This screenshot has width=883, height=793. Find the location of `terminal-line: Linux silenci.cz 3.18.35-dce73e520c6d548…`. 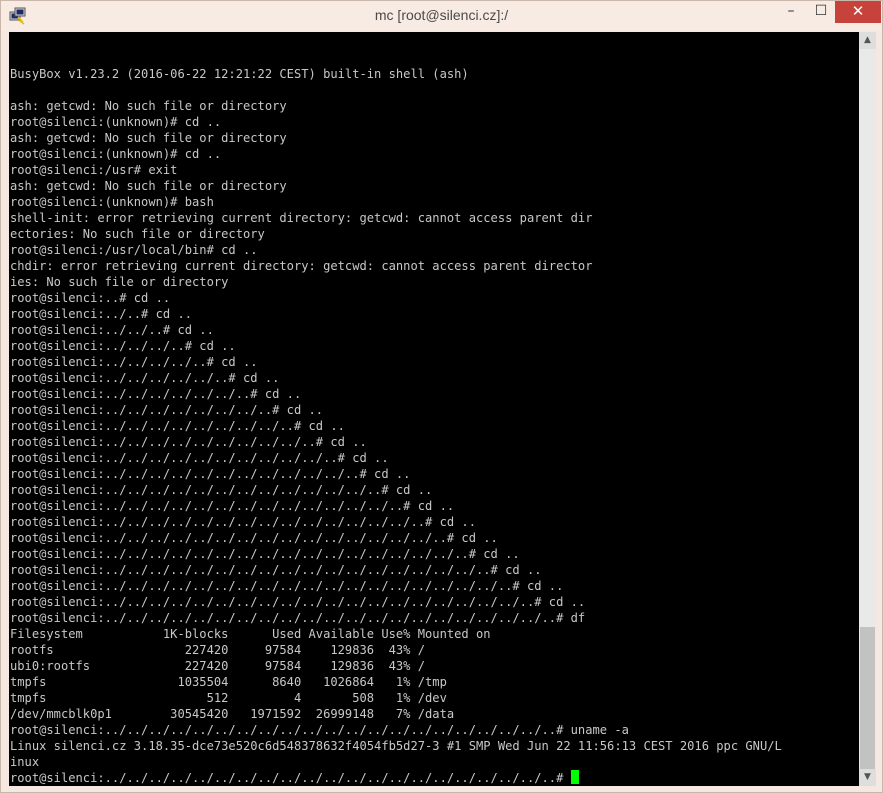

terminal-line: Linux silenci.cz 3.18.35-dce73e520c6d548… is located at coordinates (396, 746).